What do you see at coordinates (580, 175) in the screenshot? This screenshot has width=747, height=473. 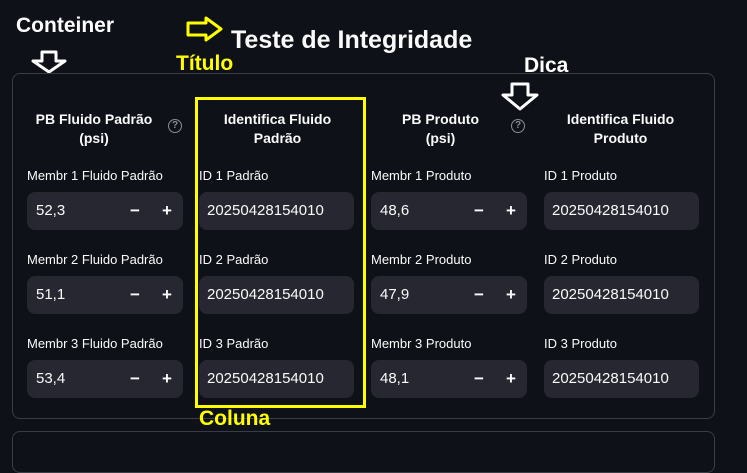 I see `field-label: ID 1 Produto` at bounding box center [580, 175].